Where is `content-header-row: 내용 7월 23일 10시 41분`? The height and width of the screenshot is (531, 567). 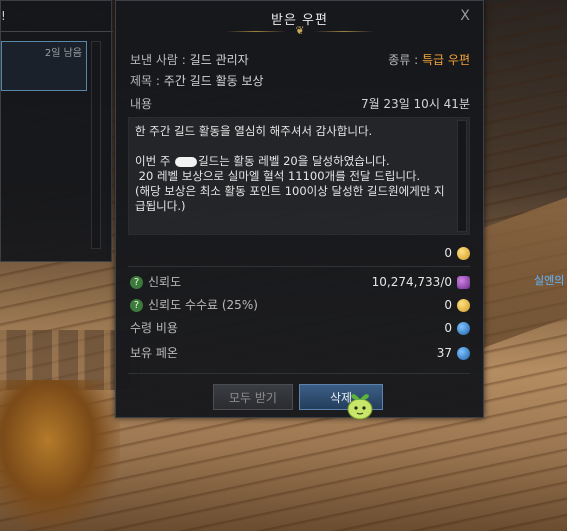
content-header-row: 내용 7월 23일 10시 41분 is located at coordinates (300, 104).